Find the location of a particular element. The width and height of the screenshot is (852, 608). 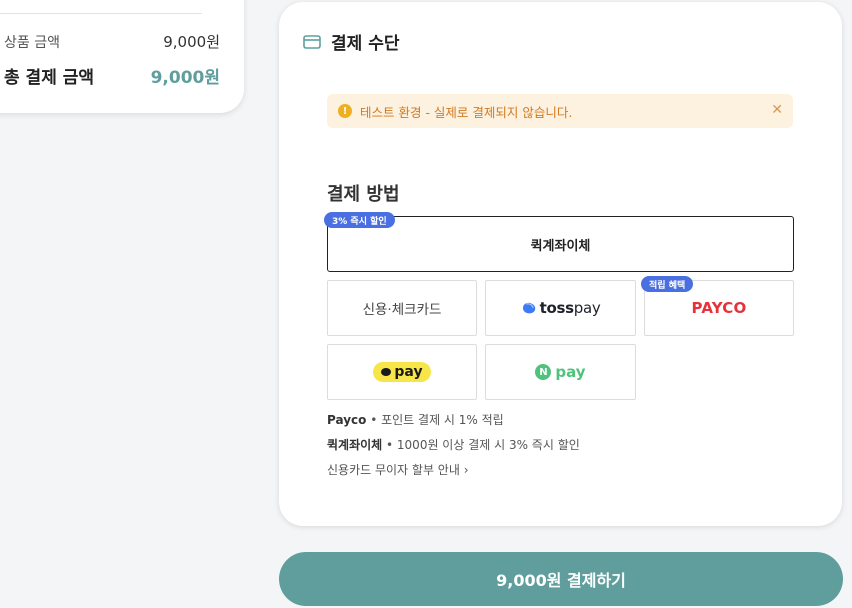

kakao-bubble-icon is located at coordinates (386, 372).